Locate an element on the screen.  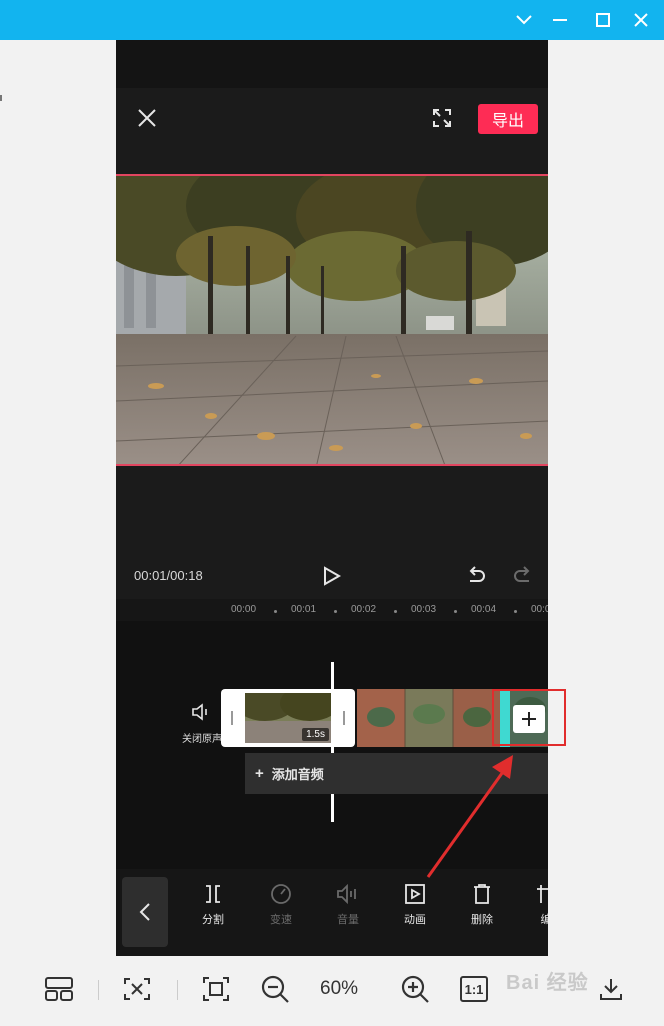
playhead is located at coordinates (332, 742).